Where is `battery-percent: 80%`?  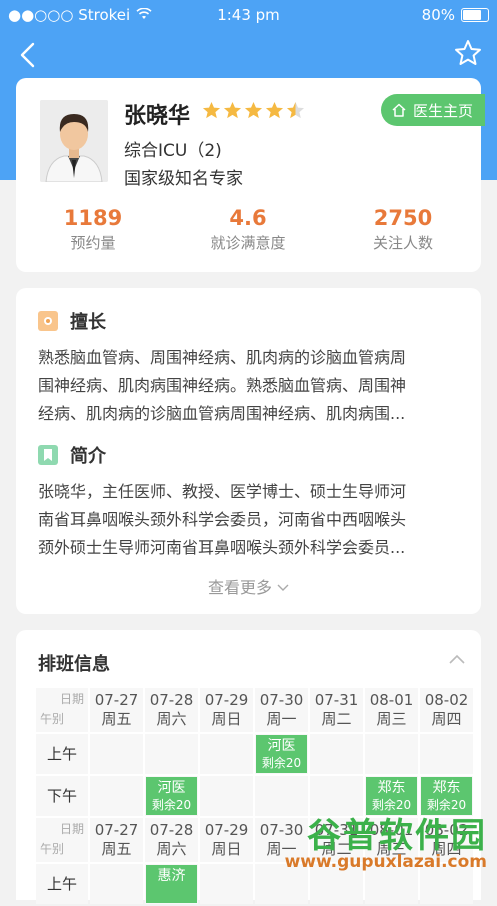 battery-percent: 80% is located at coordinates (438, 15).